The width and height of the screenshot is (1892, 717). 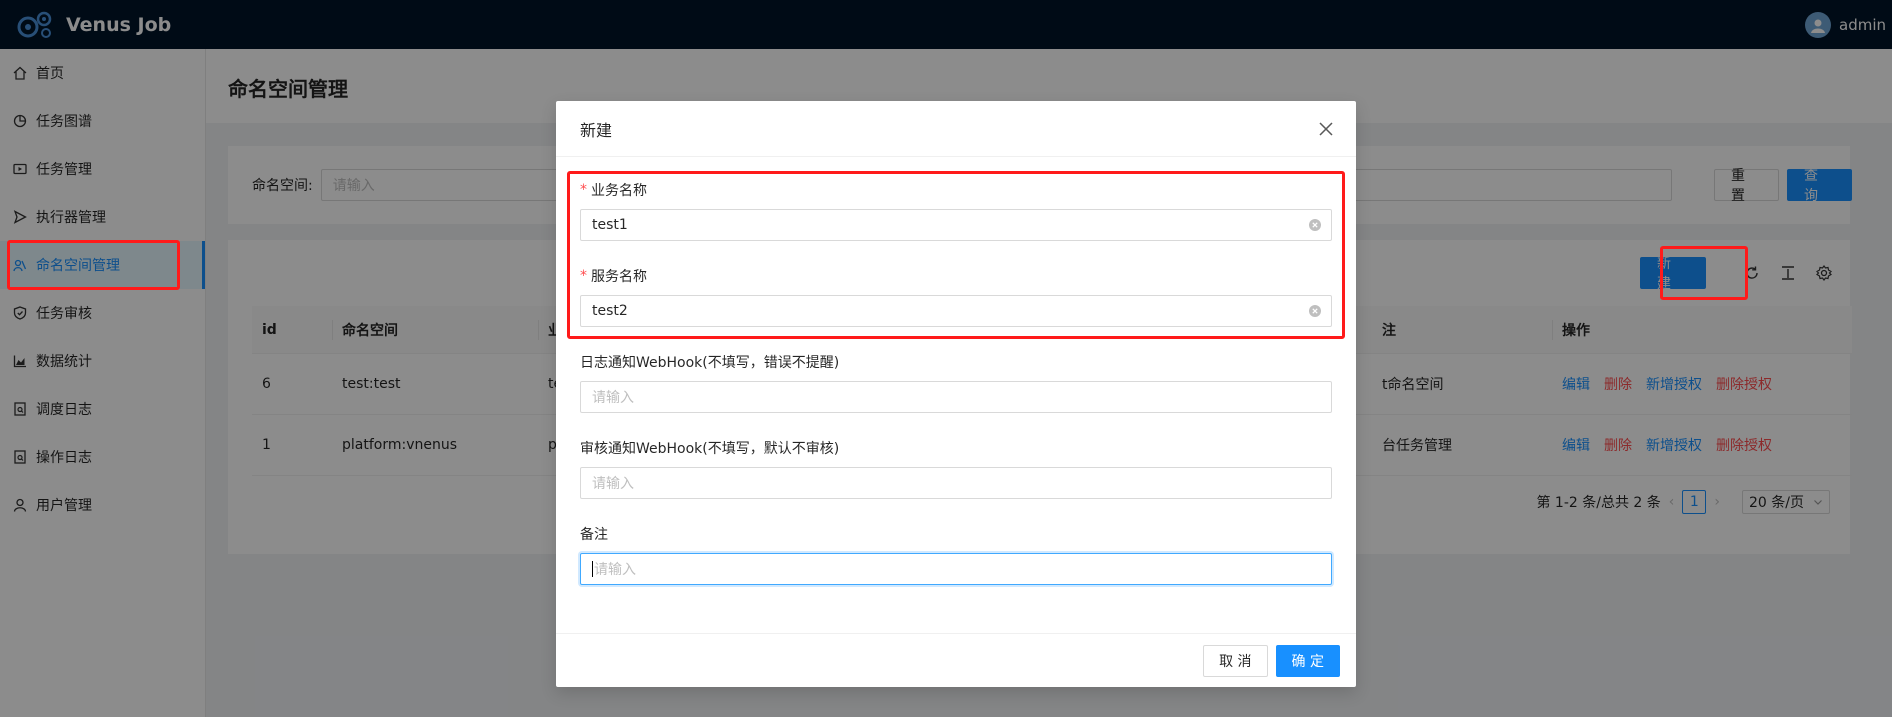 I want to click on annotation-highlight-new-button, so click(x=1704, y=273).